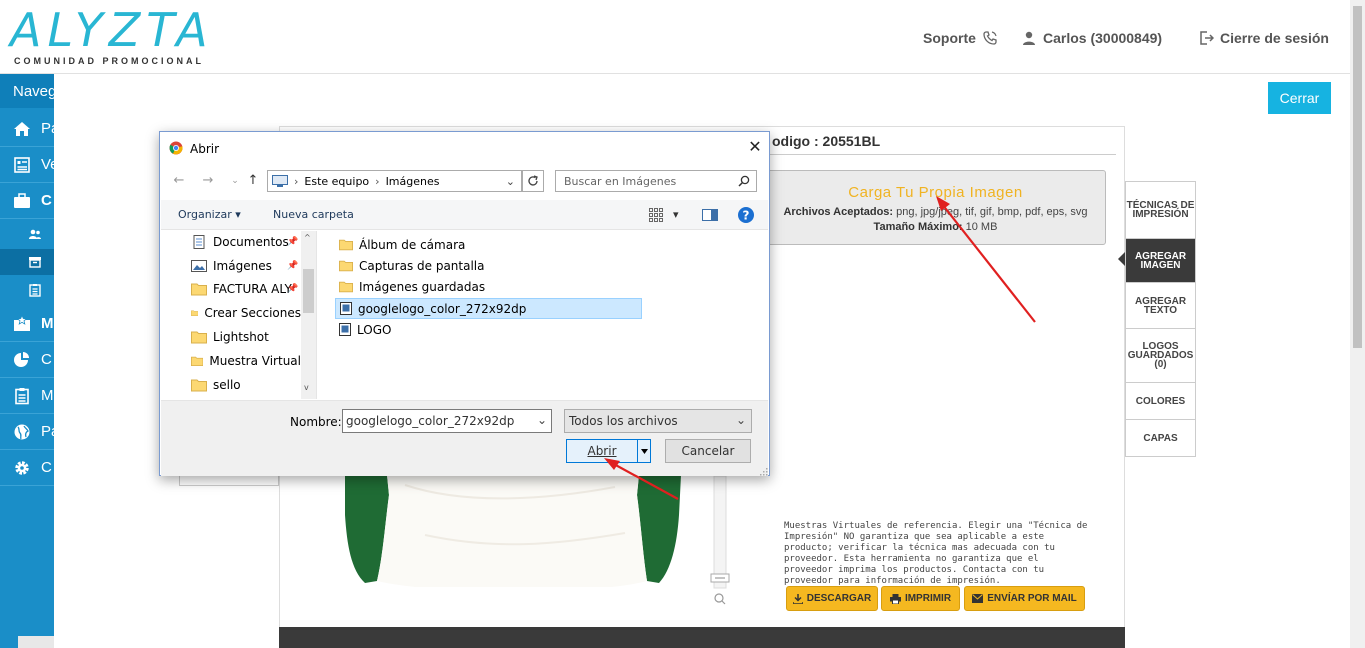 The width and height of the screenshot is (1365, 648). Describe the element at coordinates (832, 598) in the screenshot. I see `download-button: DESCARGAR` at that location.